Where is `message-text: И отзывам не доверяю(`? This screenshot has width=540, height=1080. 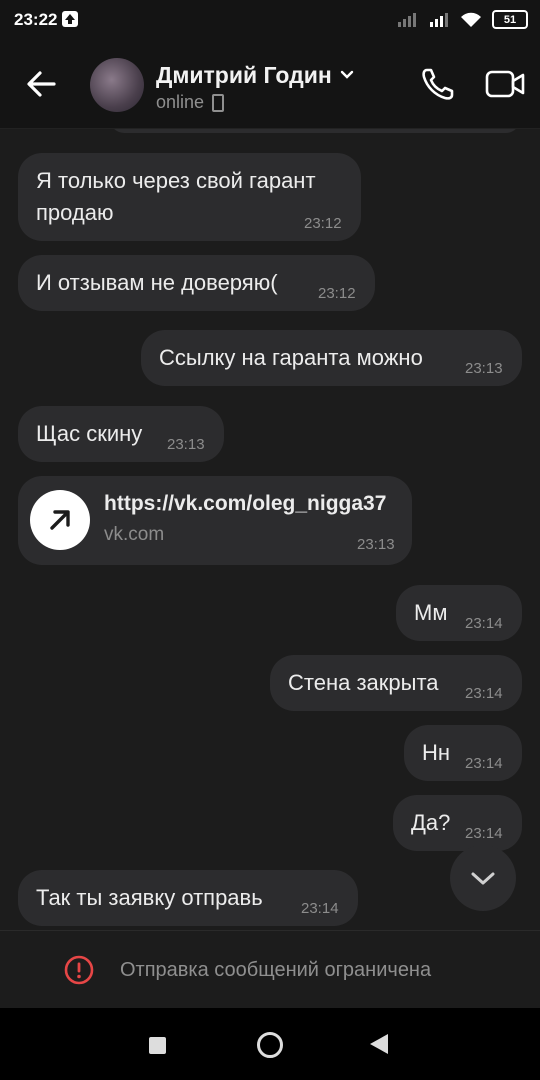
message-text: И отзывам не доверяю( is located at coordinates (157, 282).